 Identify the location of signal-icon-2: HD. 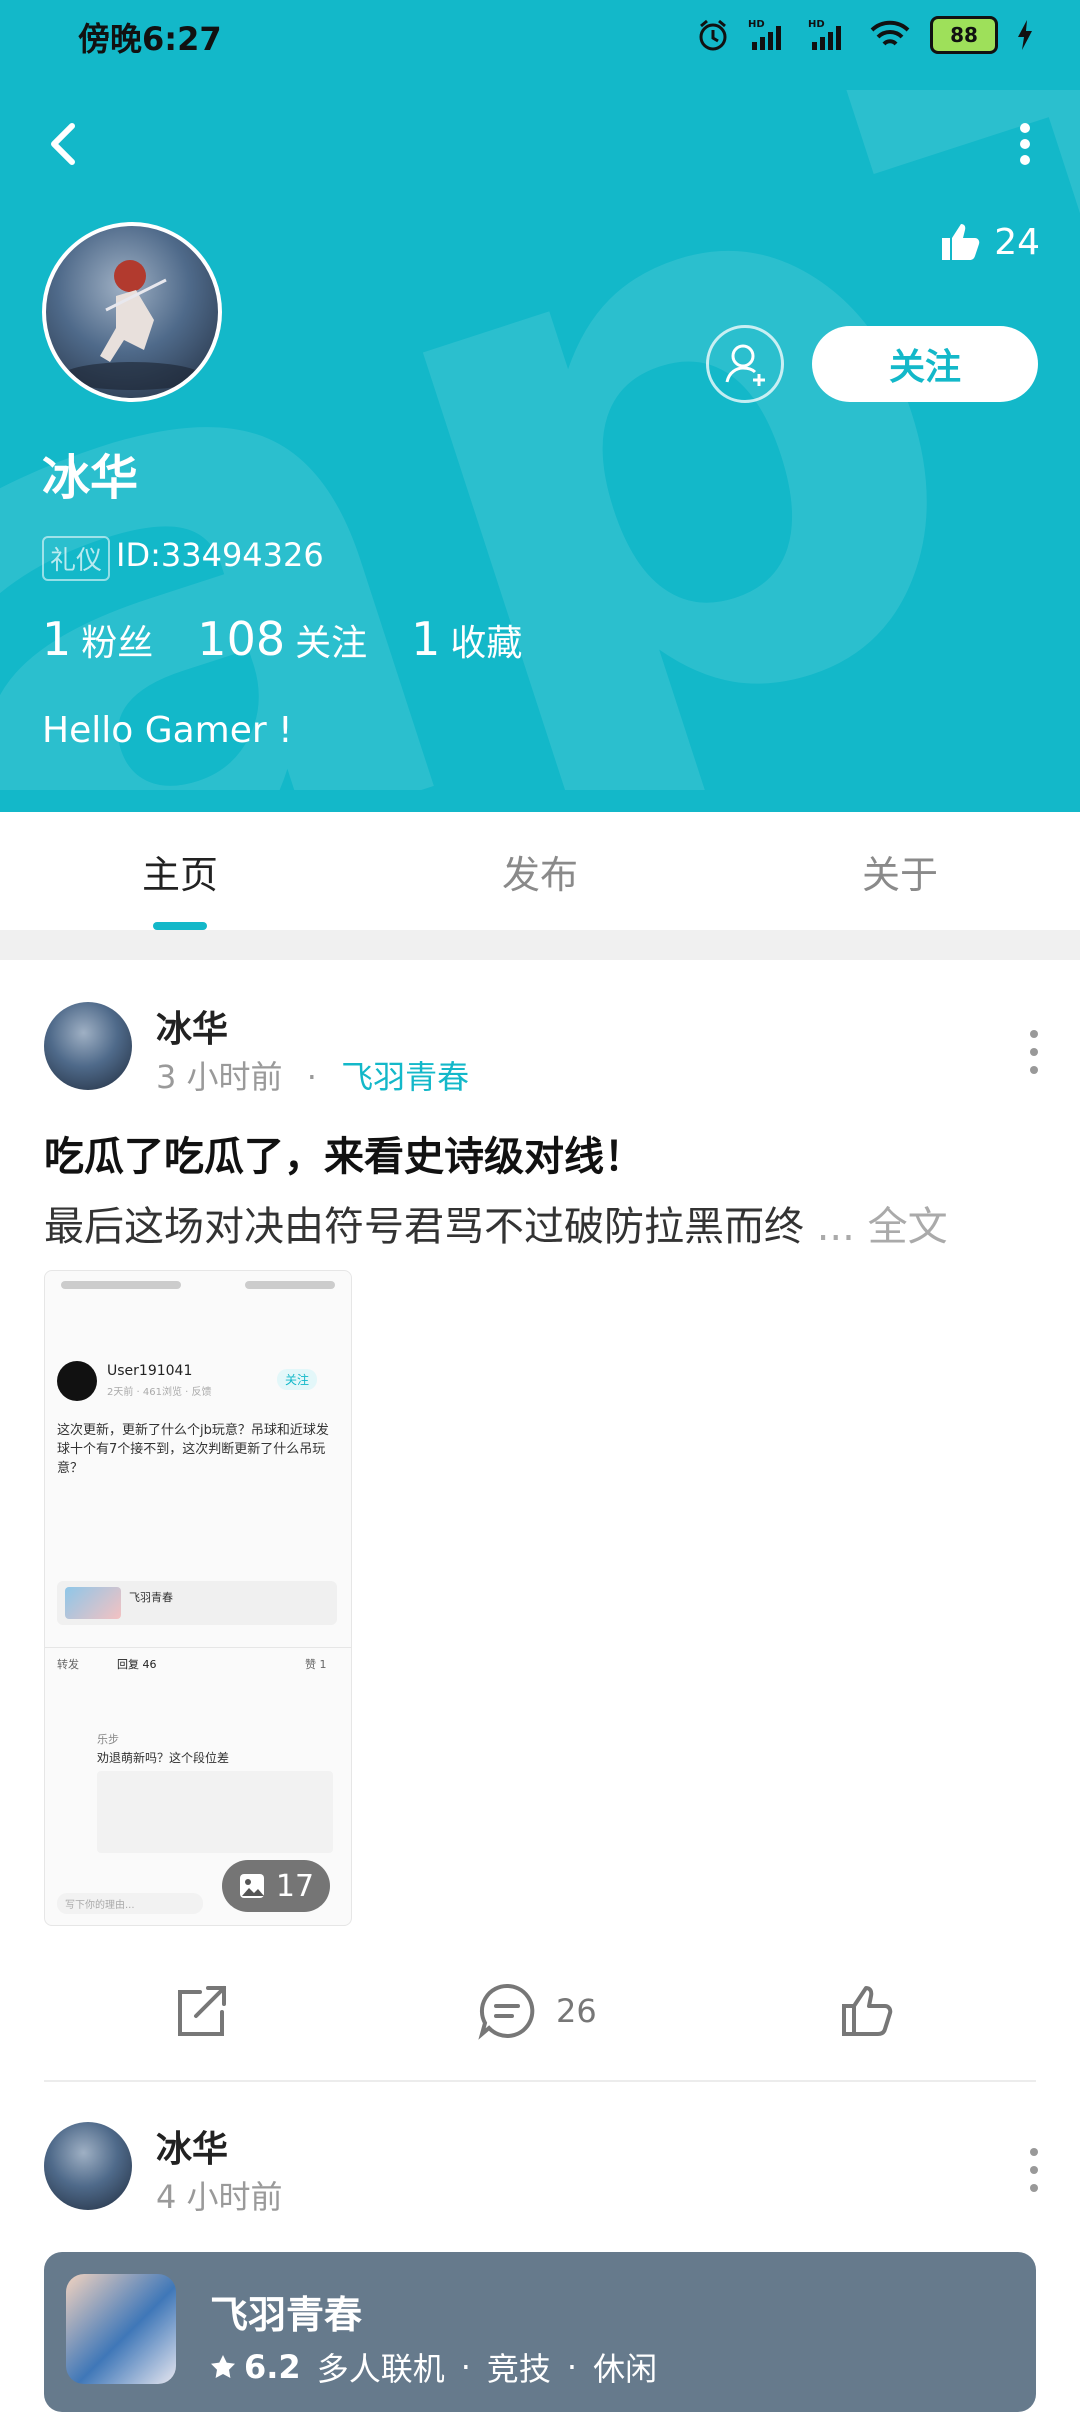
(824, 34).